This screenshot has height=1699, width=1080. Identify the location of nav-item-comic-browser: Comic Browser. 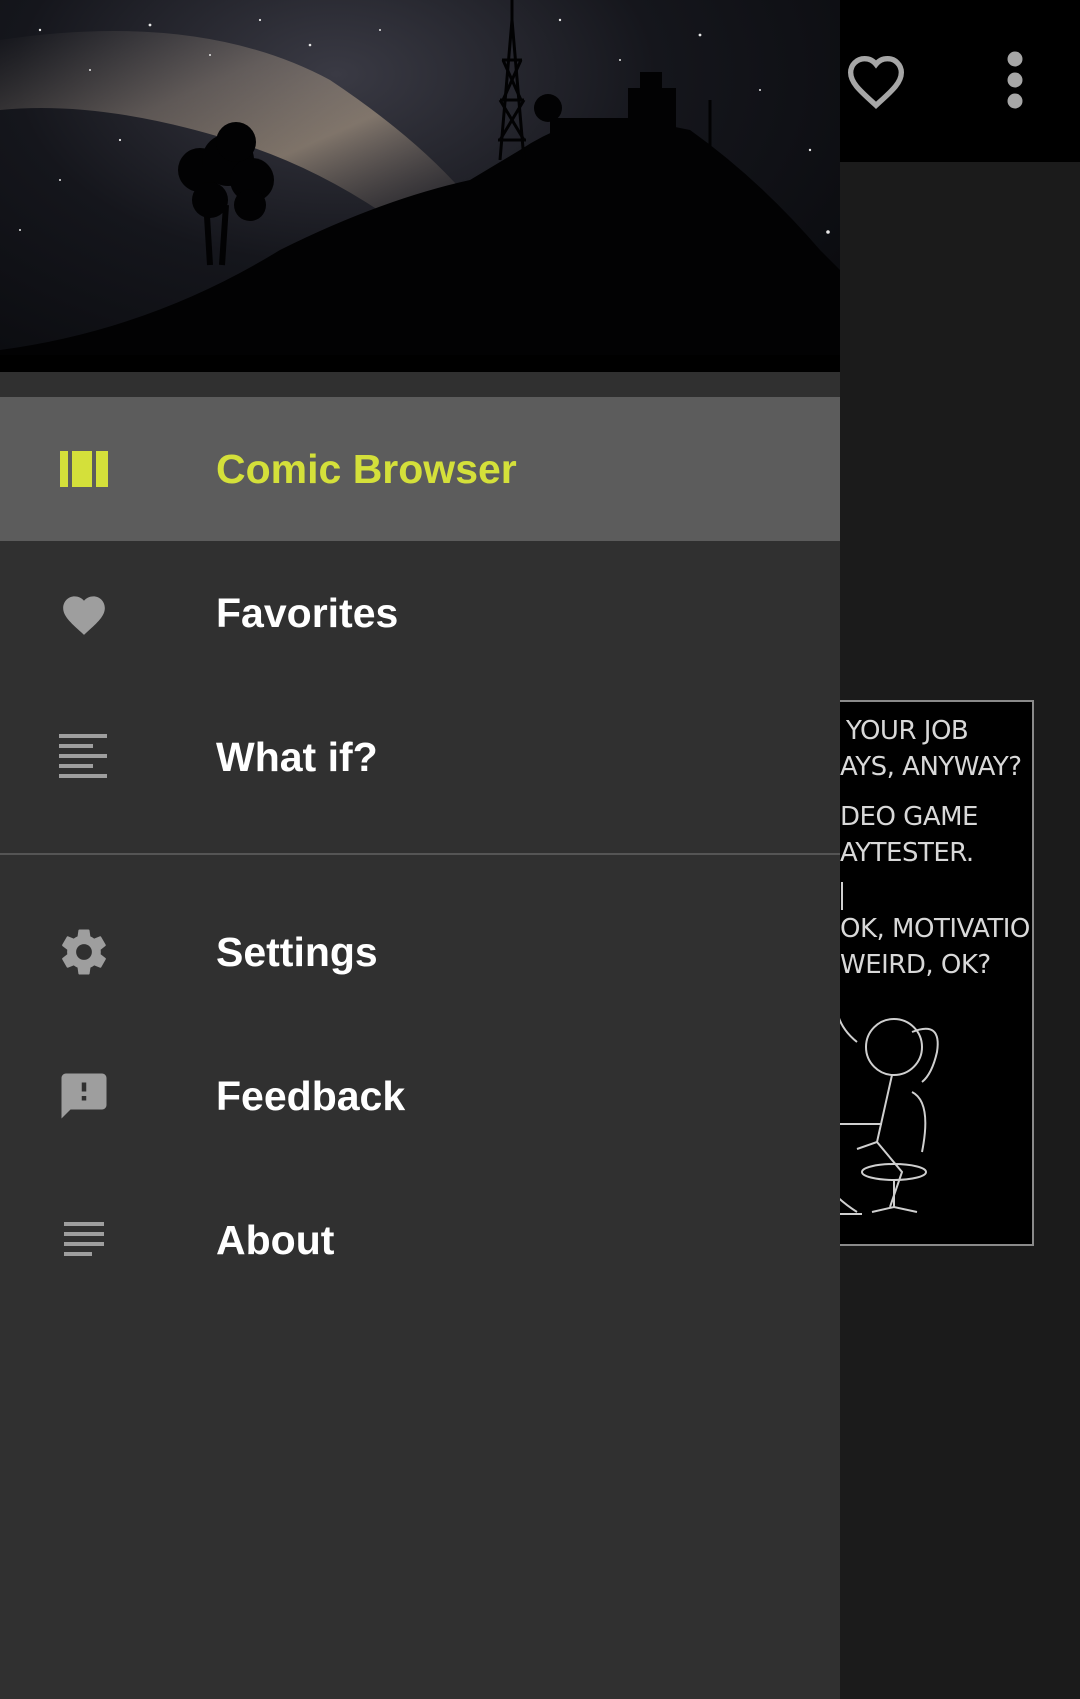
(420, 469).